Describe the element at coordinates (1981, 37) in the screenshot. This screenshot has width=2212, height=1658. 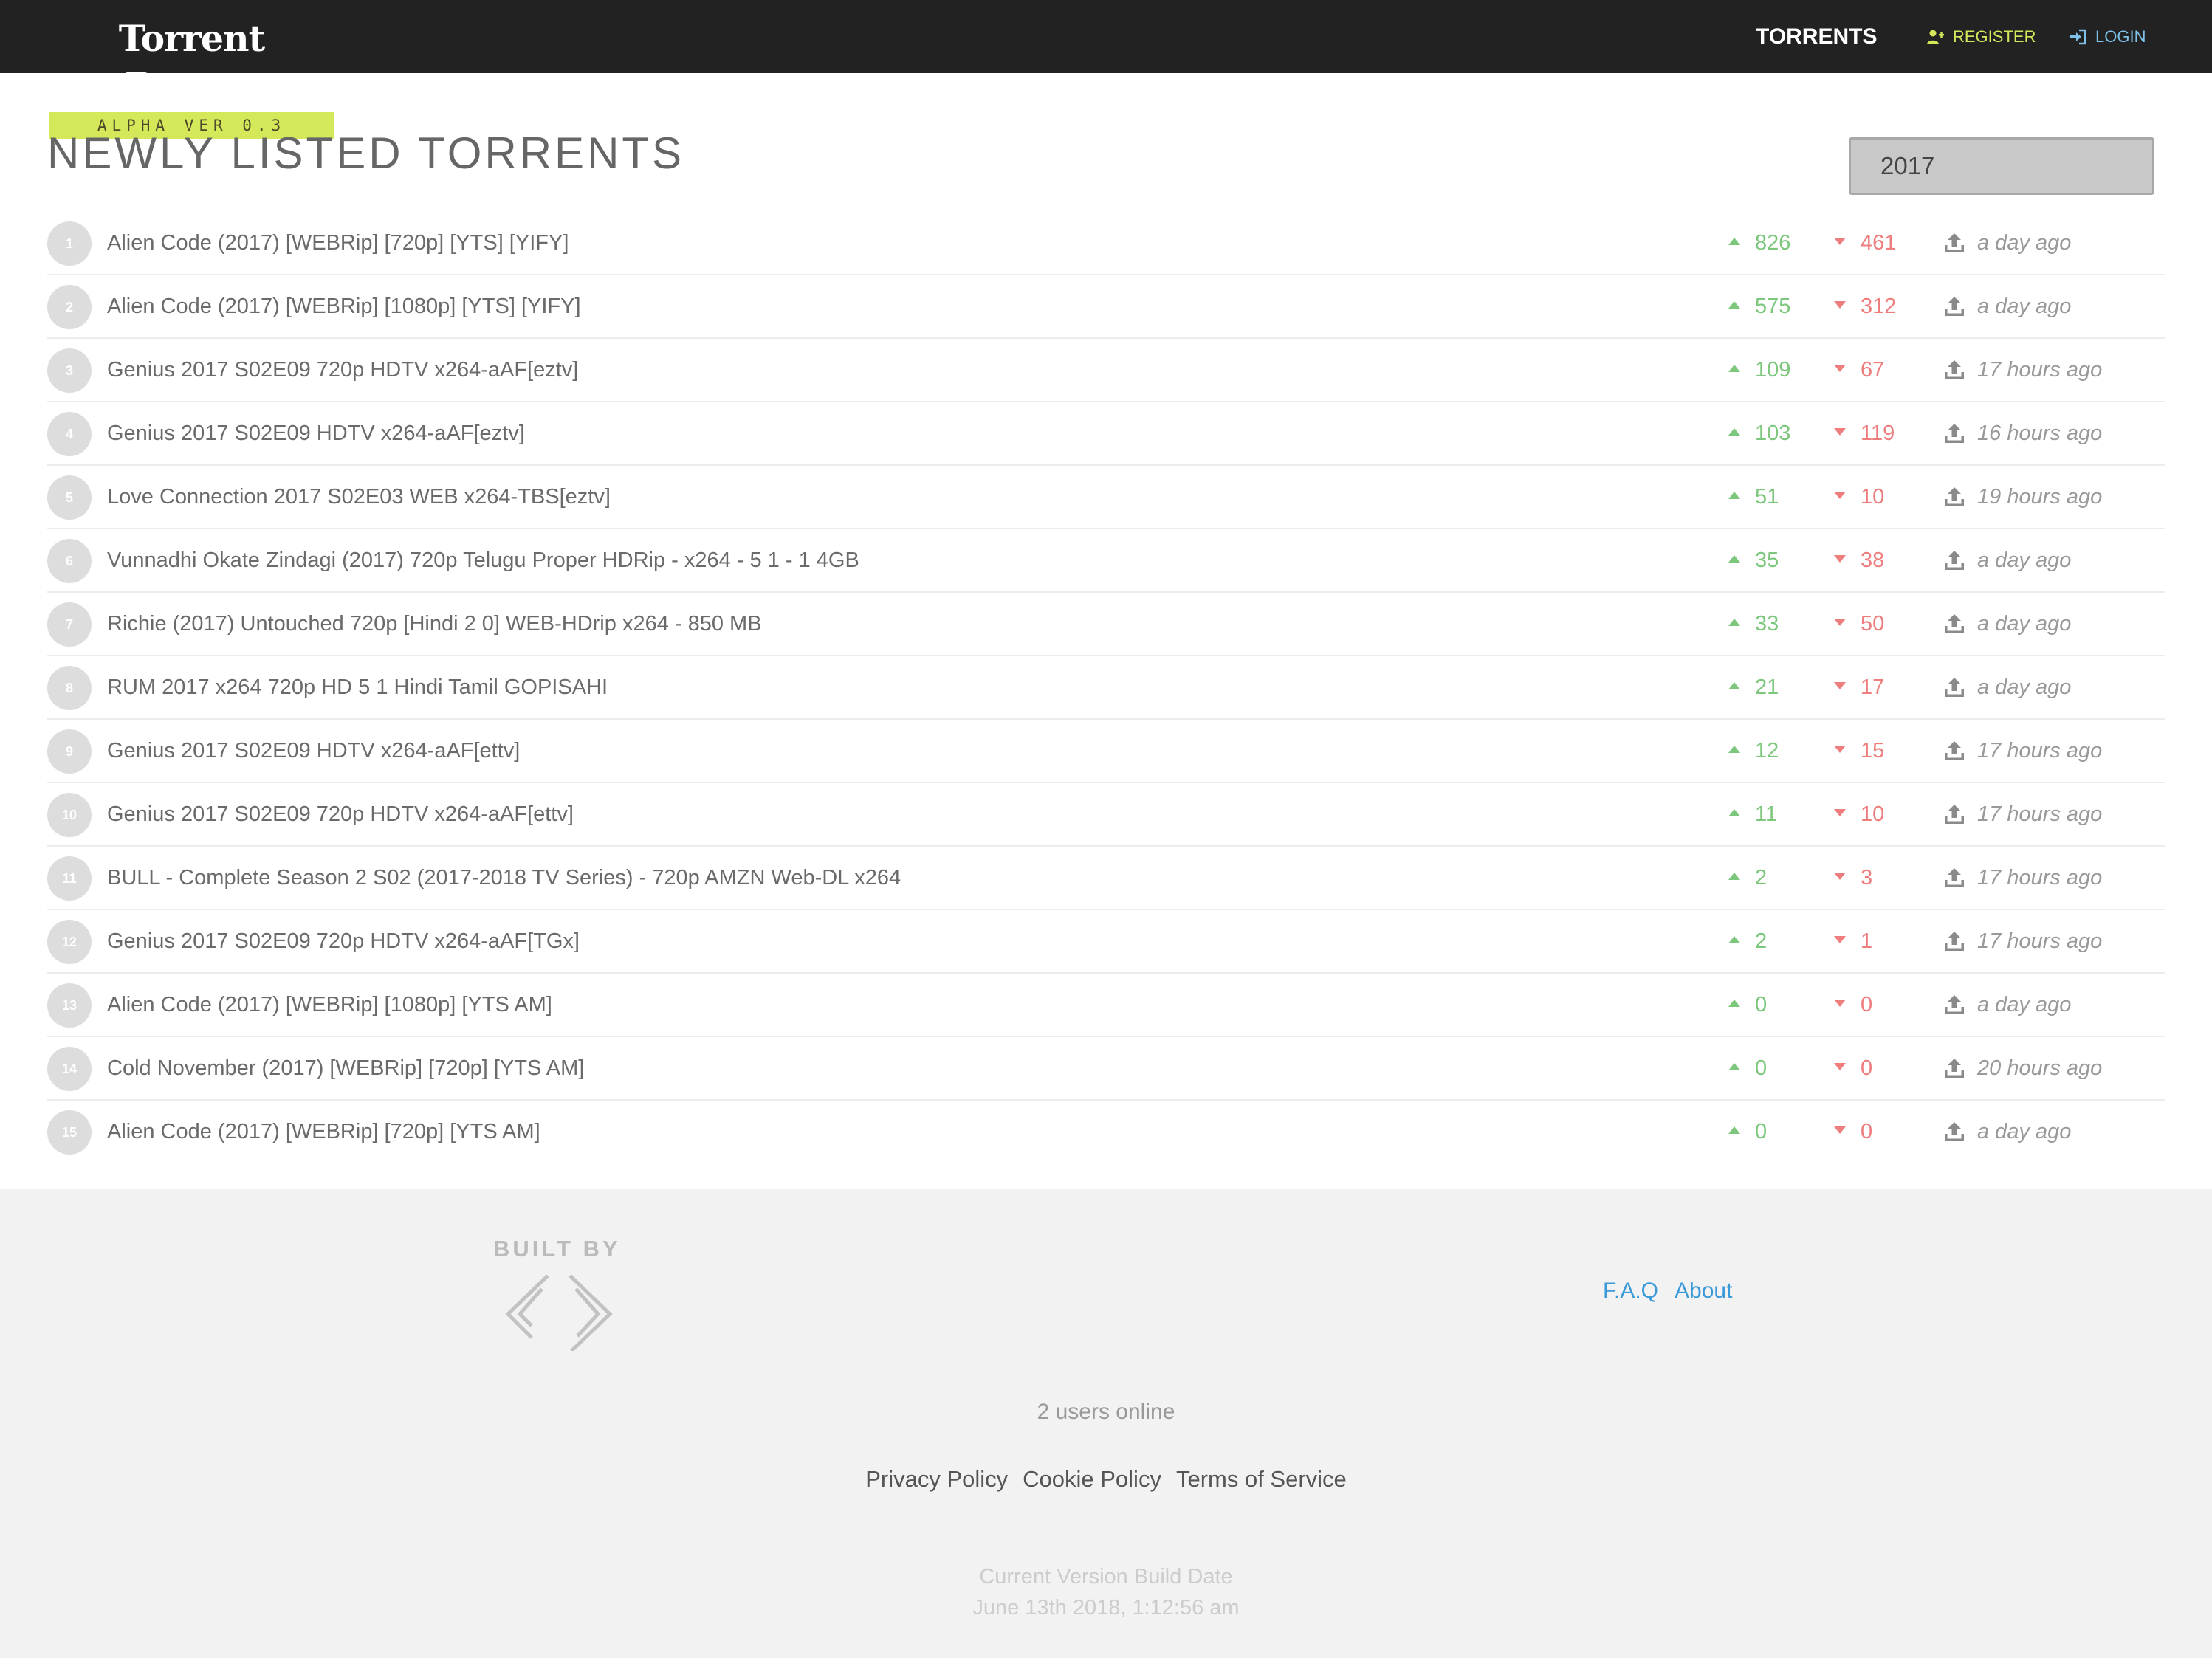
I see `nav-register-link: REGISTER` at that location.